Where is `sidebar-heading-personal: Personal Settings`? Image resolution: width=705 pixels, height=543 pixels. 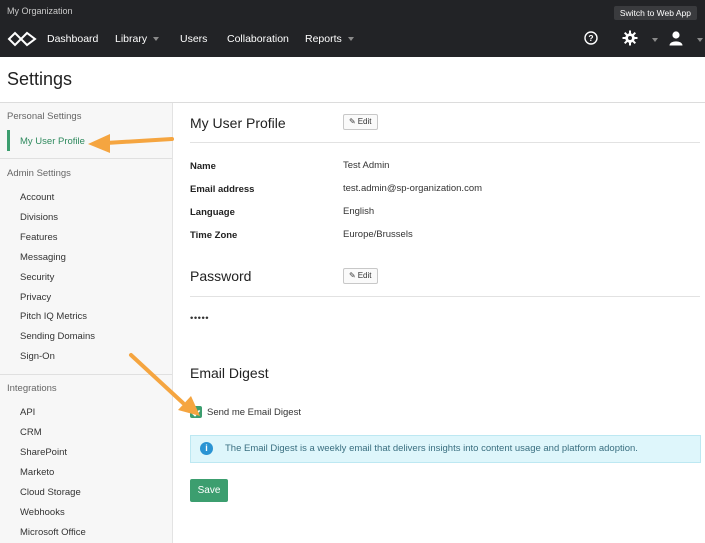
sidebar-heading-personal: Personal Settings is located at coordinates (44, 116).